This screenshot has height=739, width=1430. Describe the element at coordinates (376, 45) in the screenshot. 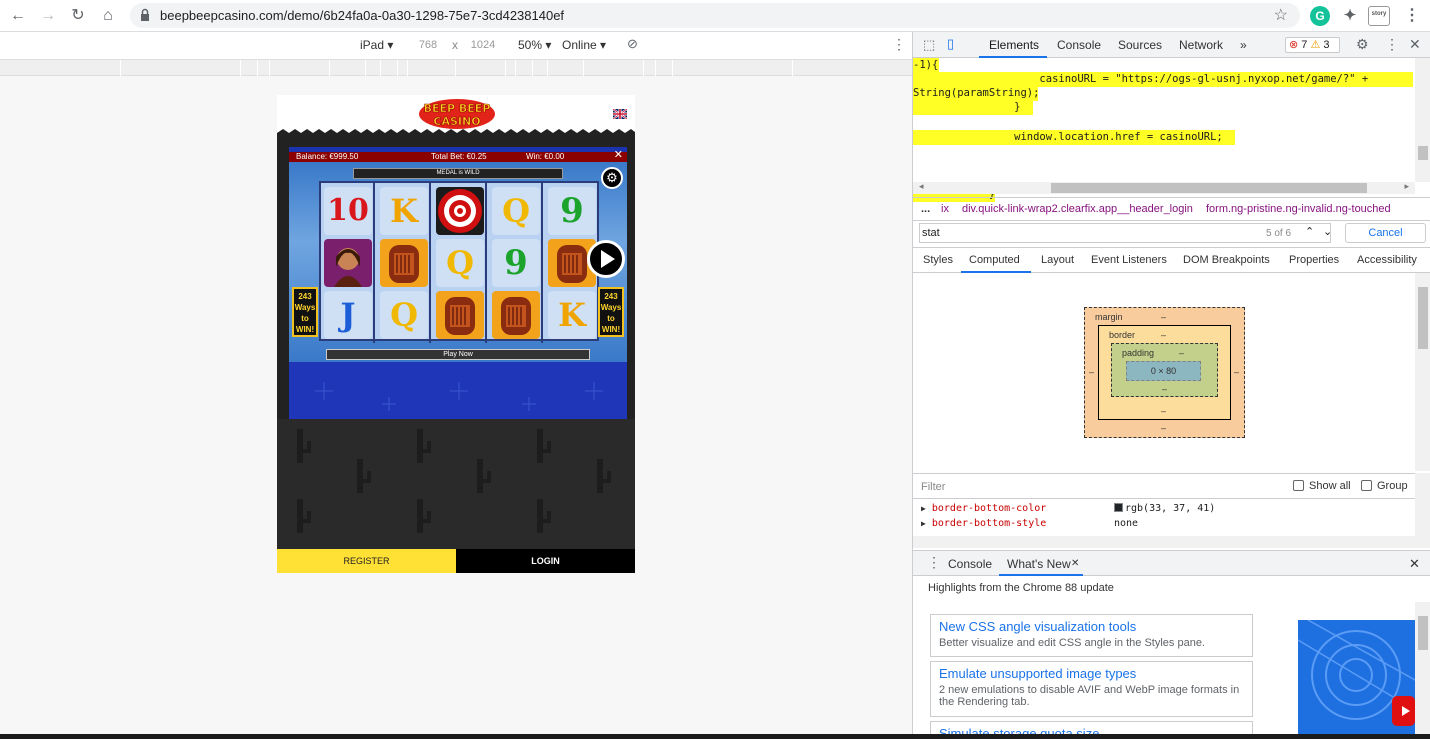

I see `device-select: iPad ▾` at that location.